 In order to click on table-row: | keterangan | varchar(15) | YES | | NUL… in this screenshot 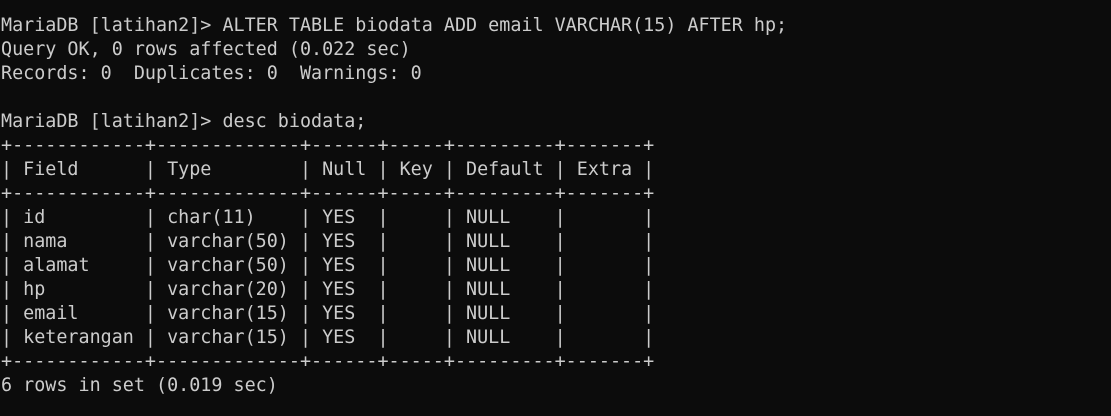, I will do `click(328, 337)`.